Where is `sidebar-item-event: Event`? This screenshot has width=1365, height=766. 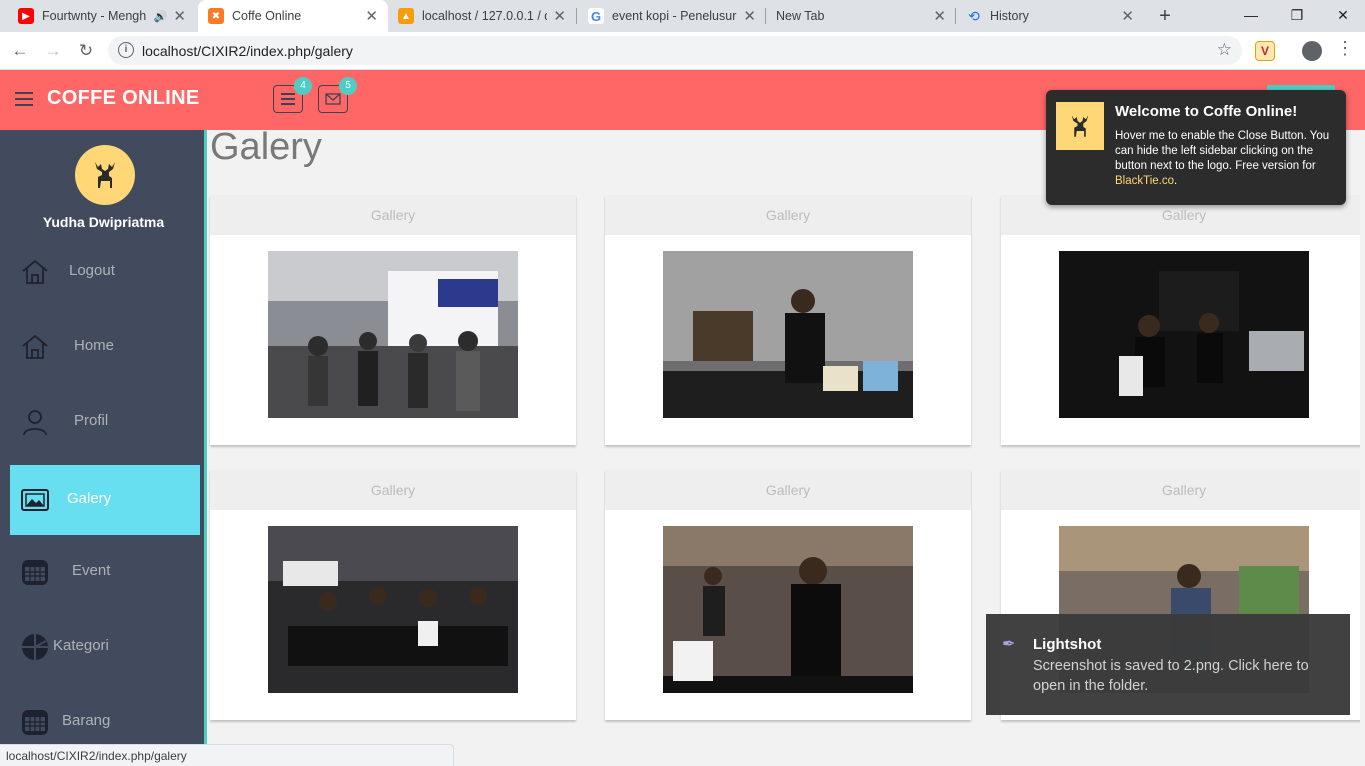
sidebar-item-event: Event is located at coordinates (105, 572).